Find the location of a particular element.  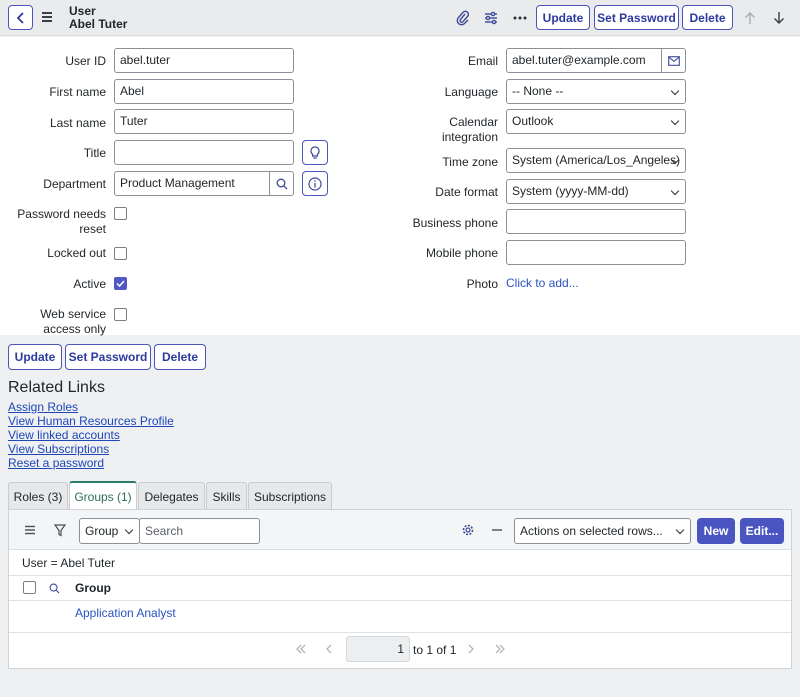

email-label: Email is located at coordinates (482, 61).